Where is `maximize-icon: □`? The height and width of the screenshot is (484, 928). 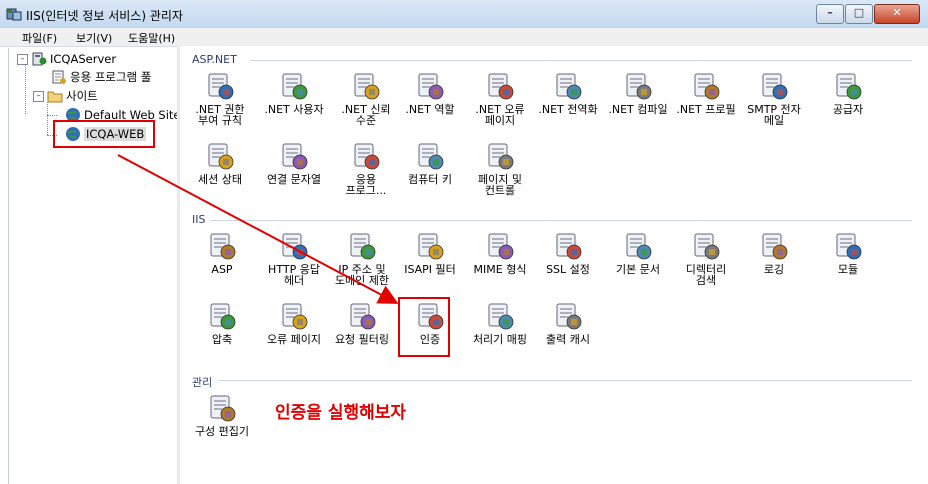
maximize-icon: □ is located at coordinates (859, 12).